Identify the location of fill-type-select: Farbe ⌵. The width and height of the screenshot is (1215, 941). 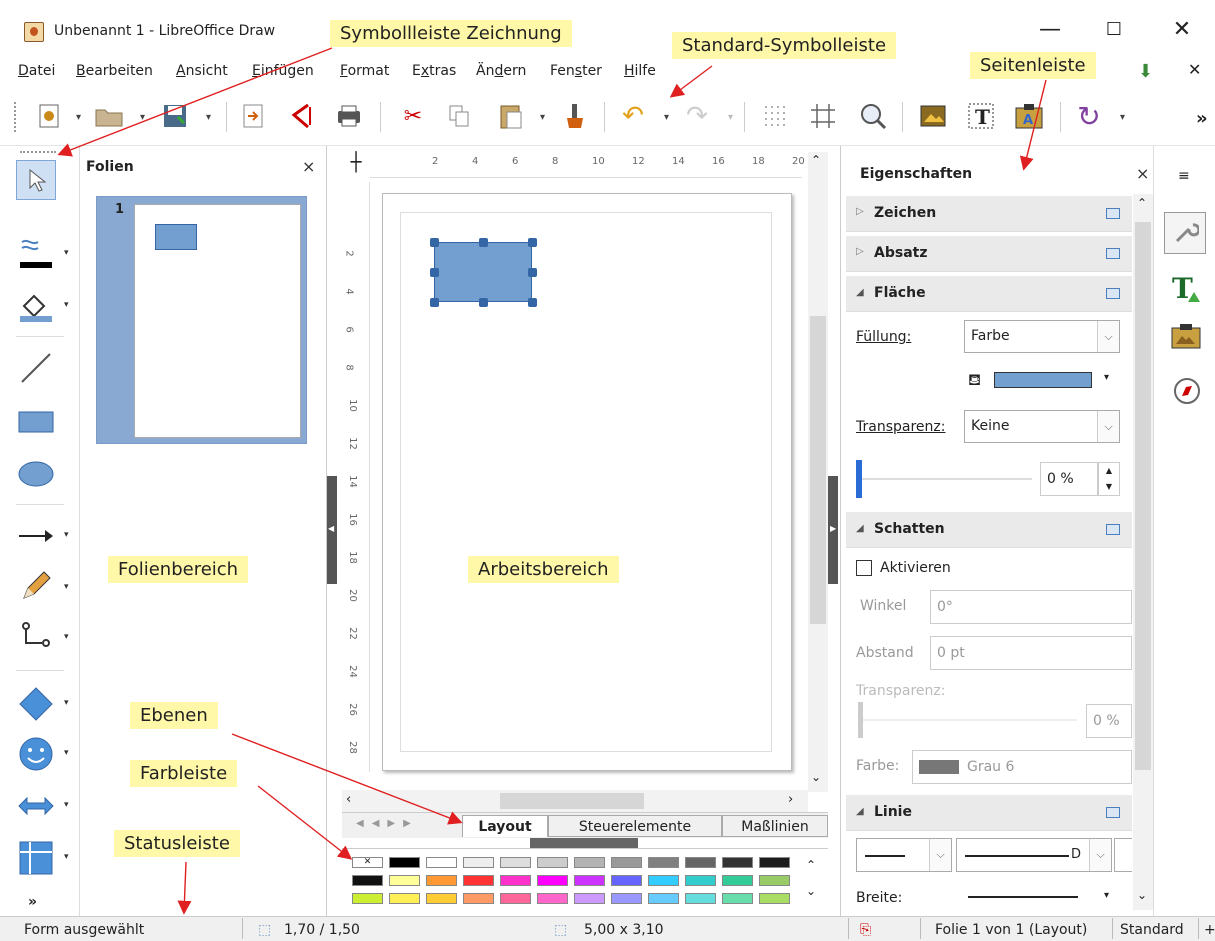
(1042, 336).